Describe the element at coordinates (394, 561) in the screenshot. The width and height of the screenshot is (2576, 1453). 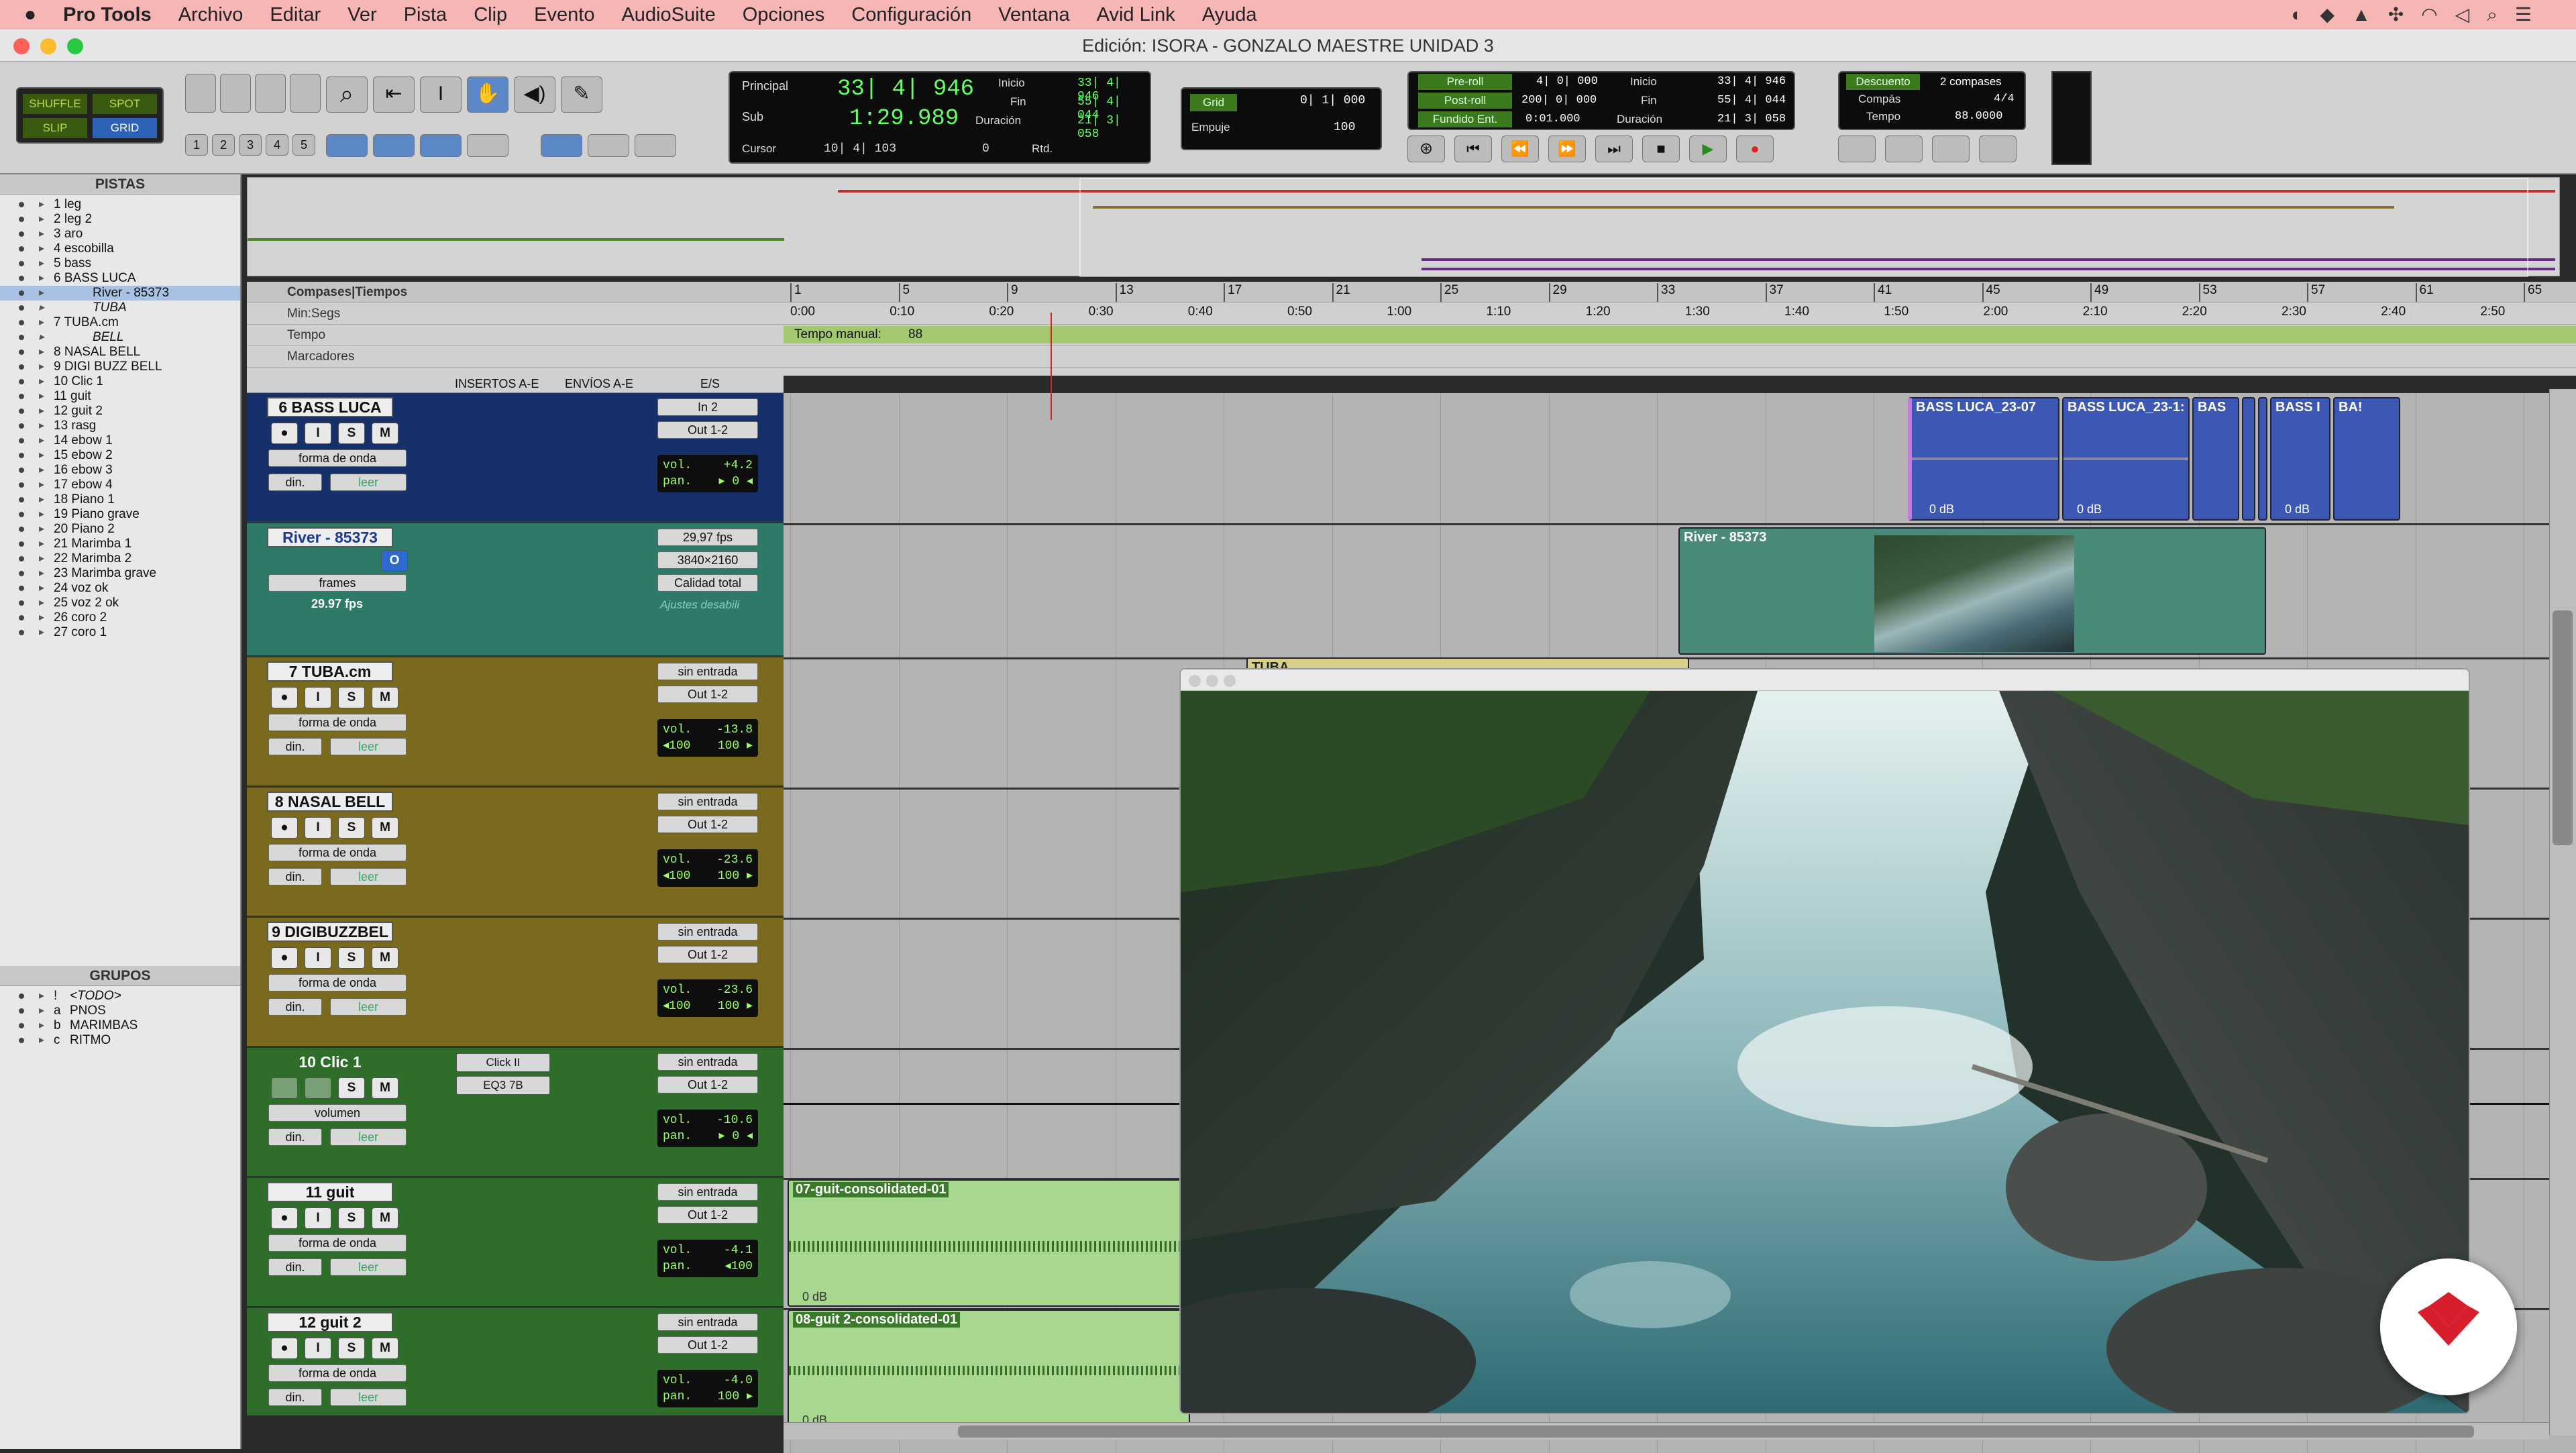
I see `video-online-button: O` at that location.